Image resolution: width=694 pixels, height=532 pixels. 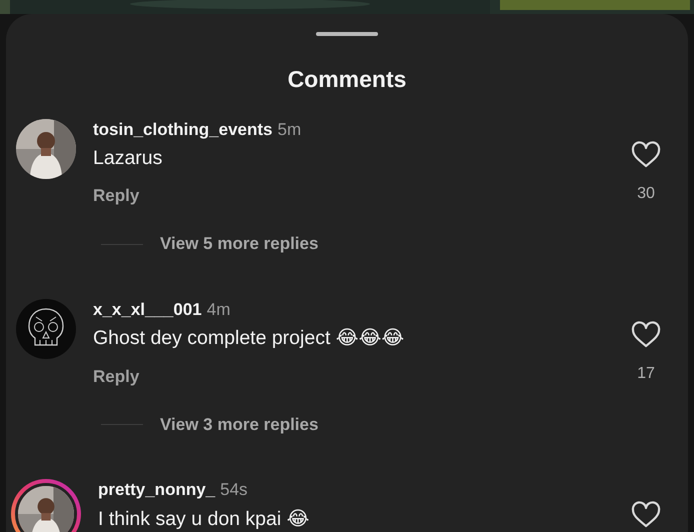 I want to click on username: pretty_nonny_, so click(x=157, y=489).